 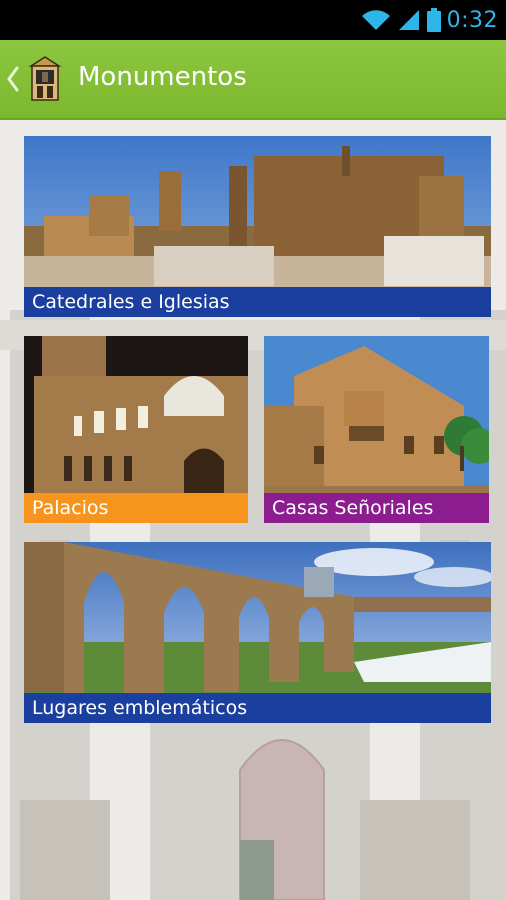 I want to click on tile-label-lugares: Lugares emblemáticos, so click(x=257, y=708).